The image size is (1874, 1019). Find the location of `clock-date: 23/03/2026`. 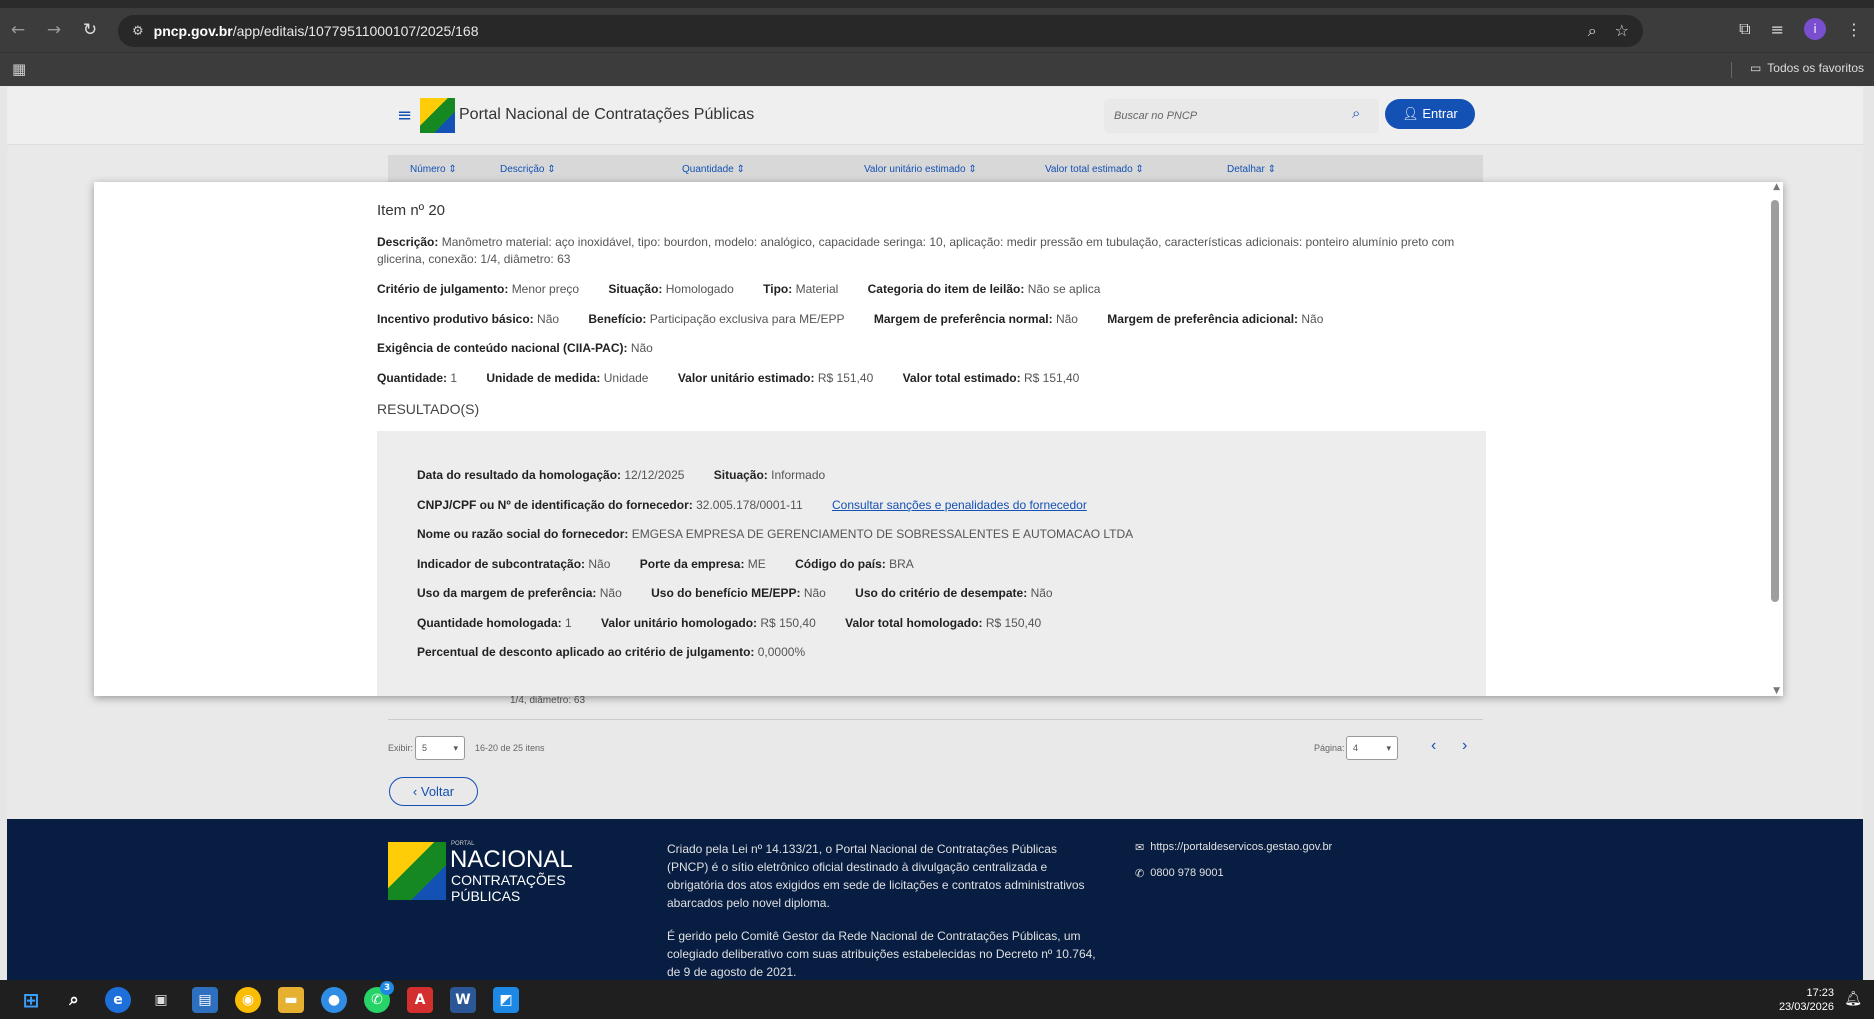

clock-date: 23/03/2026 is located at coordinates (1806, 1007).